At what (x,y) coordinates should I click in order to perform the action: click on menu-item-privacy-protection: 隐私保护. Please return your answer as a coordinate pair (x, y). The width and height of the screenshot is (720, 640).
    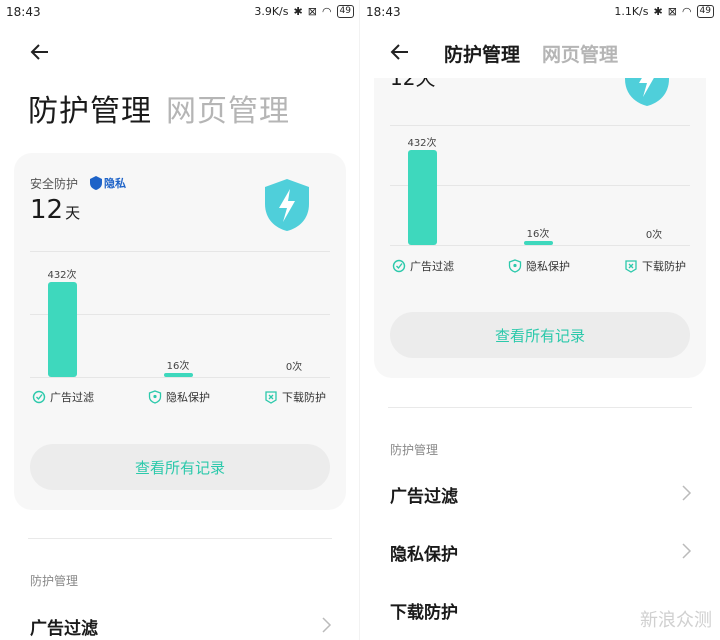
    Looking at the image, I should click on (540, 552).